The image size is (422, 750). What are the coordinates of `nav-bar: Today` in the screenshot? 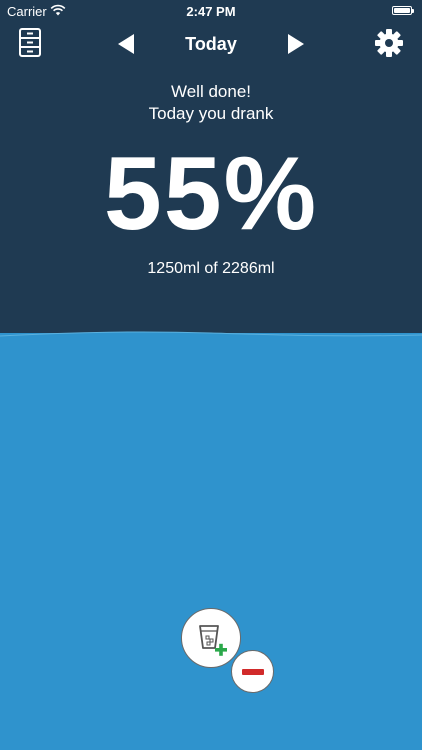 It's located at (211, 44).